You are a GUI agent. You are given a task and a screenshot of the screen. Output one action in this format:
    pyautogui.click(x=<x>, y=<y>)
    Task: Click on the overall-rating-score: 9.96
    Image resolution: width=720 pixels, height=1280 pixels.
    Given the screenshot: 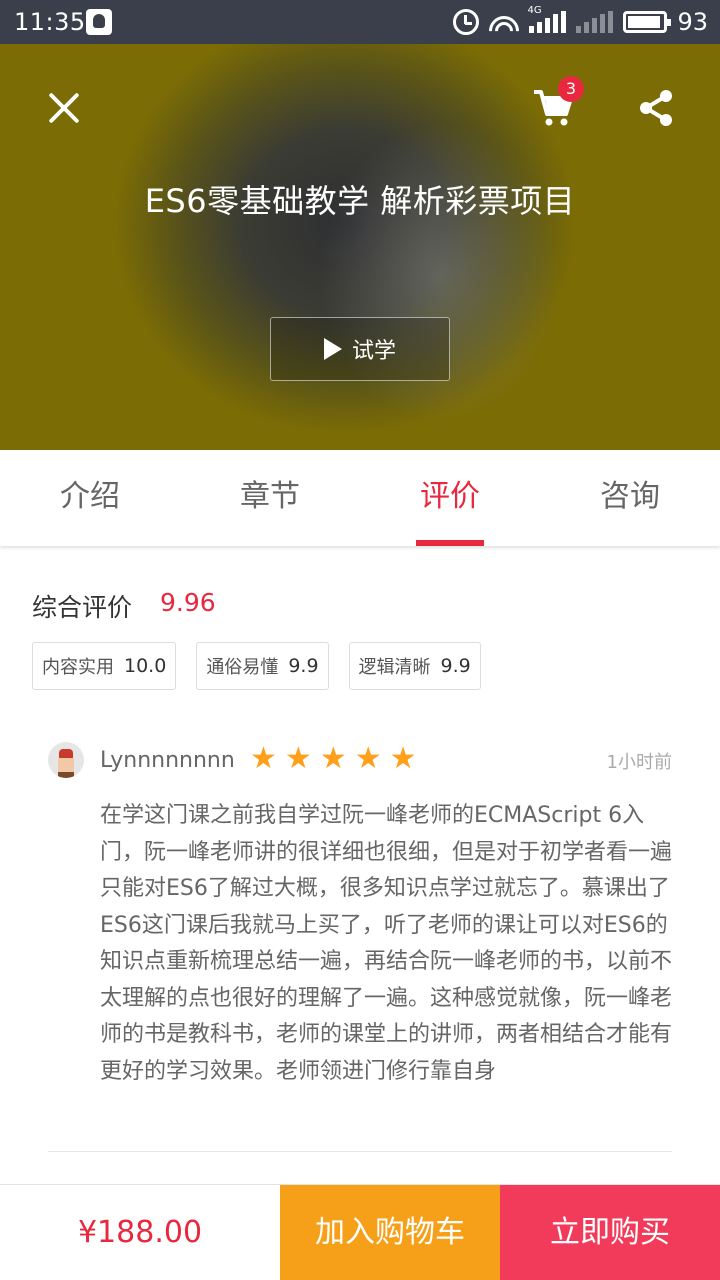 What is the action you would take?
    pyautogui.click(x=188, y=602)
    